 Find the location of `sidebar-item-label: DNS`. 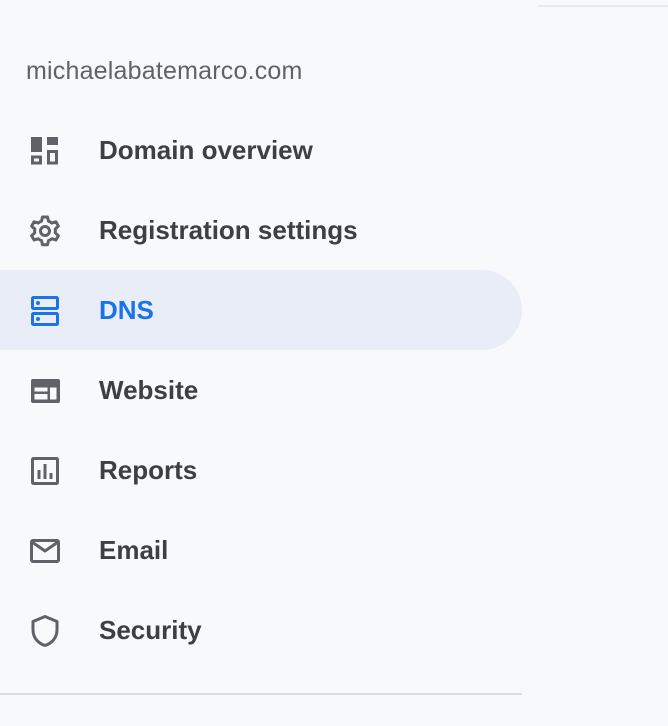

sidebar-item-label: DNS is located at coordinates (126, 310).